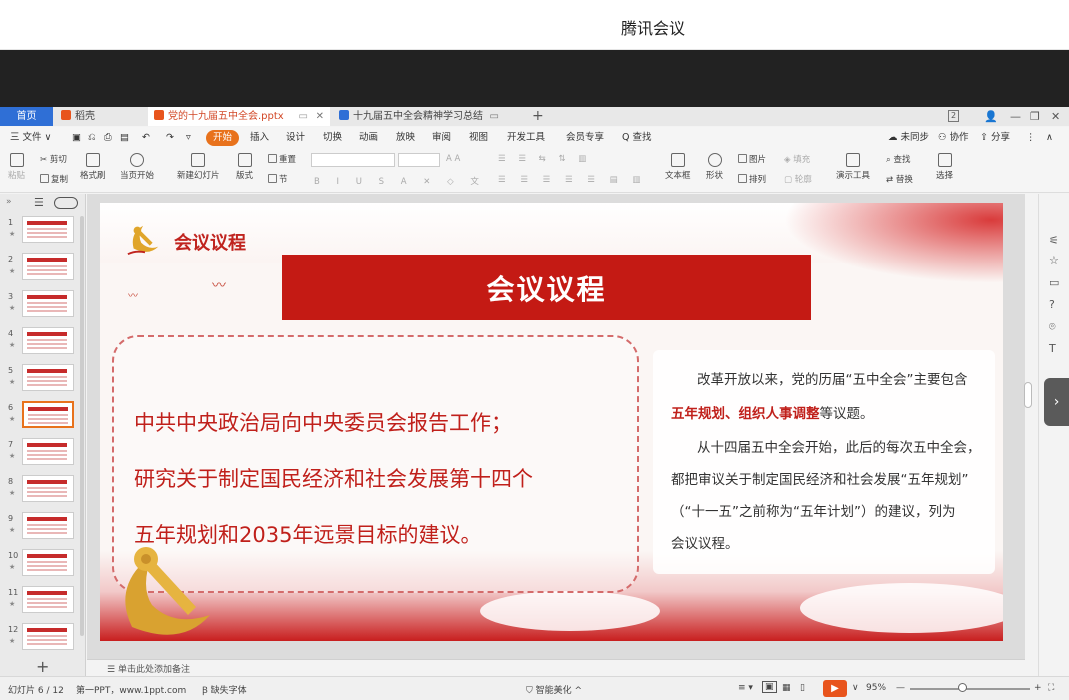  Describe the element at coordinates (572, 180) in the screenshot. I see `align-icons: ☰ ☰ ☰ ☰ ☰ ▤ ▥` at that location.